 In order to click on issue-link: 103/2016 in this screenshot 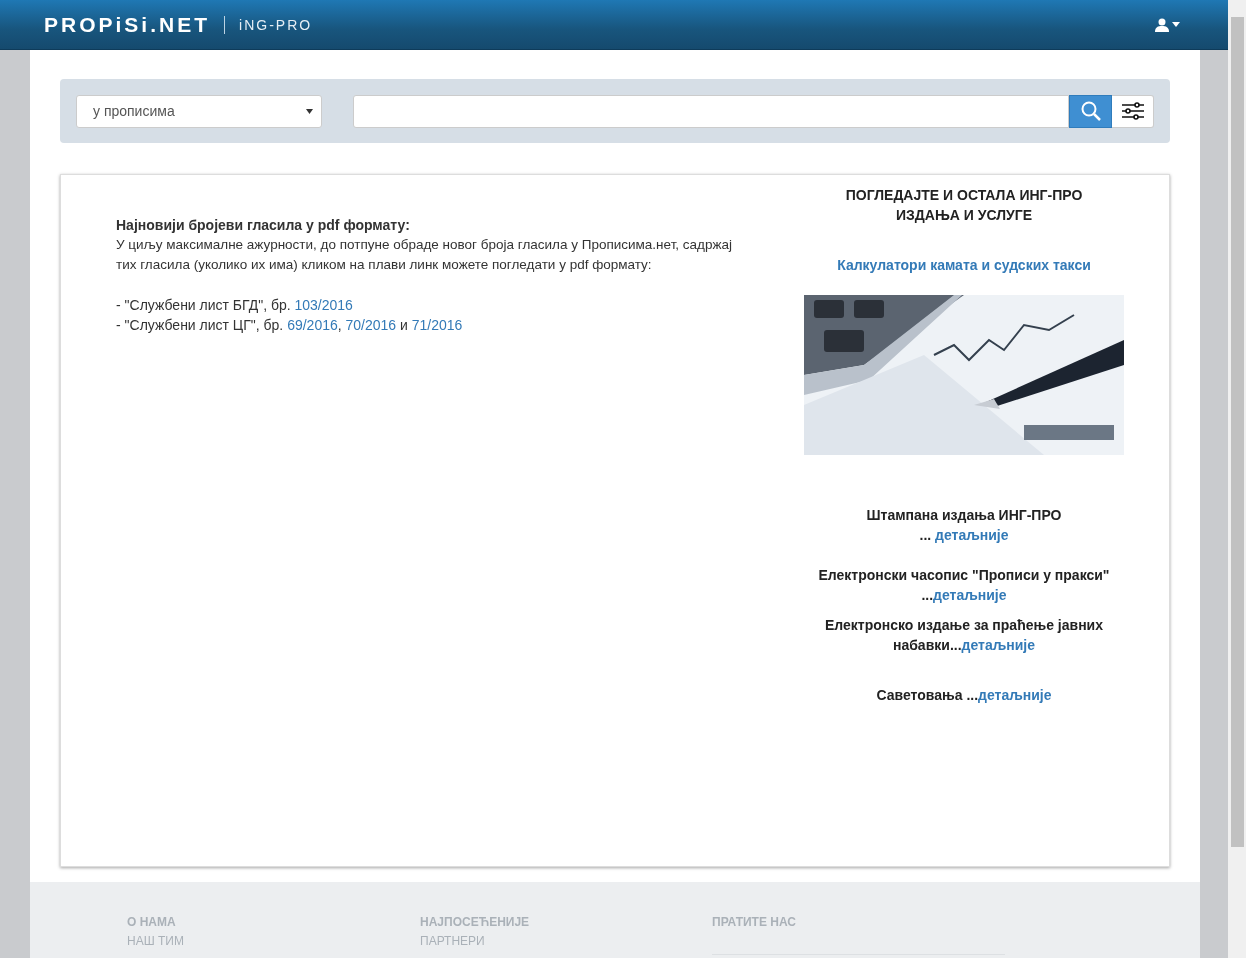, I will do `click(323, 305)`.